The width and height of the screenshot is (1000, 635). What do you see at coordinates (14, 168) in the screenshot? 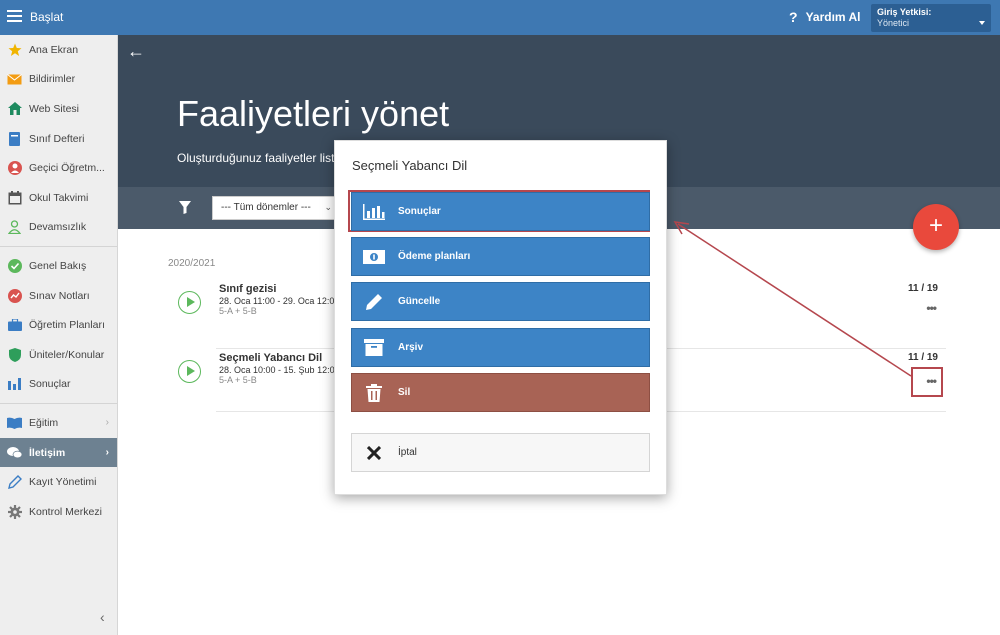
I see `person-badge-icon` at bounding box center [14, 168].